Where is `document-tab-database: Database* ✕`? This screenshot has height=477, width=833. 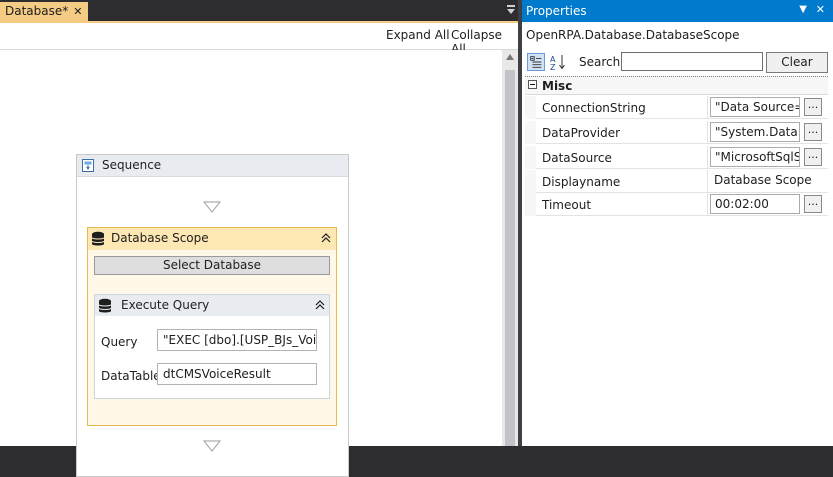 document-tab-database: Database* ✕ is located at coordinates (44, 11).